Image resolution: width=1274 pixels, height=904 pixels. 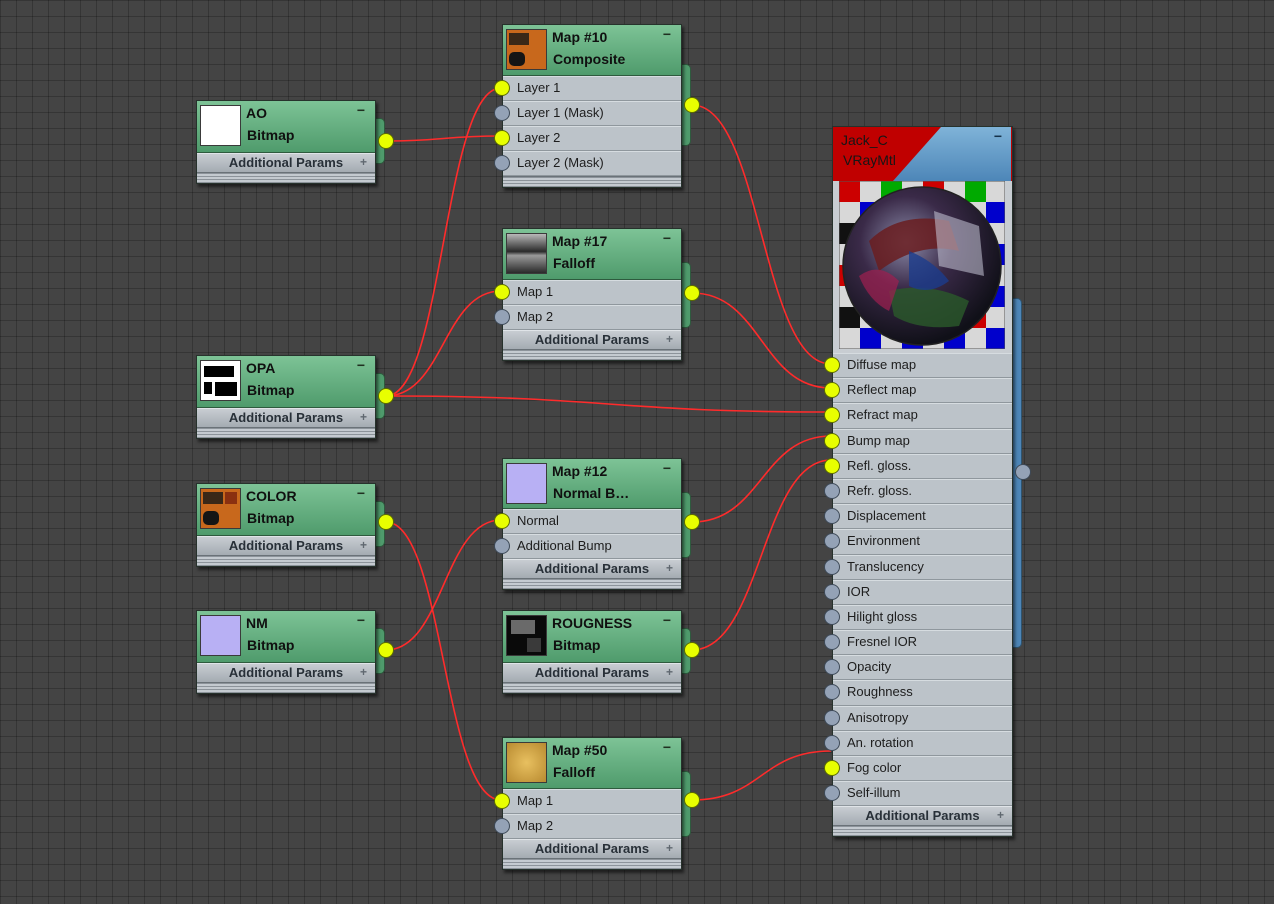 What do you see at coordinates (918, 416) in the screenshot?
I see `material-input-refract-map: Refract map` at bounding box center [918, 416].